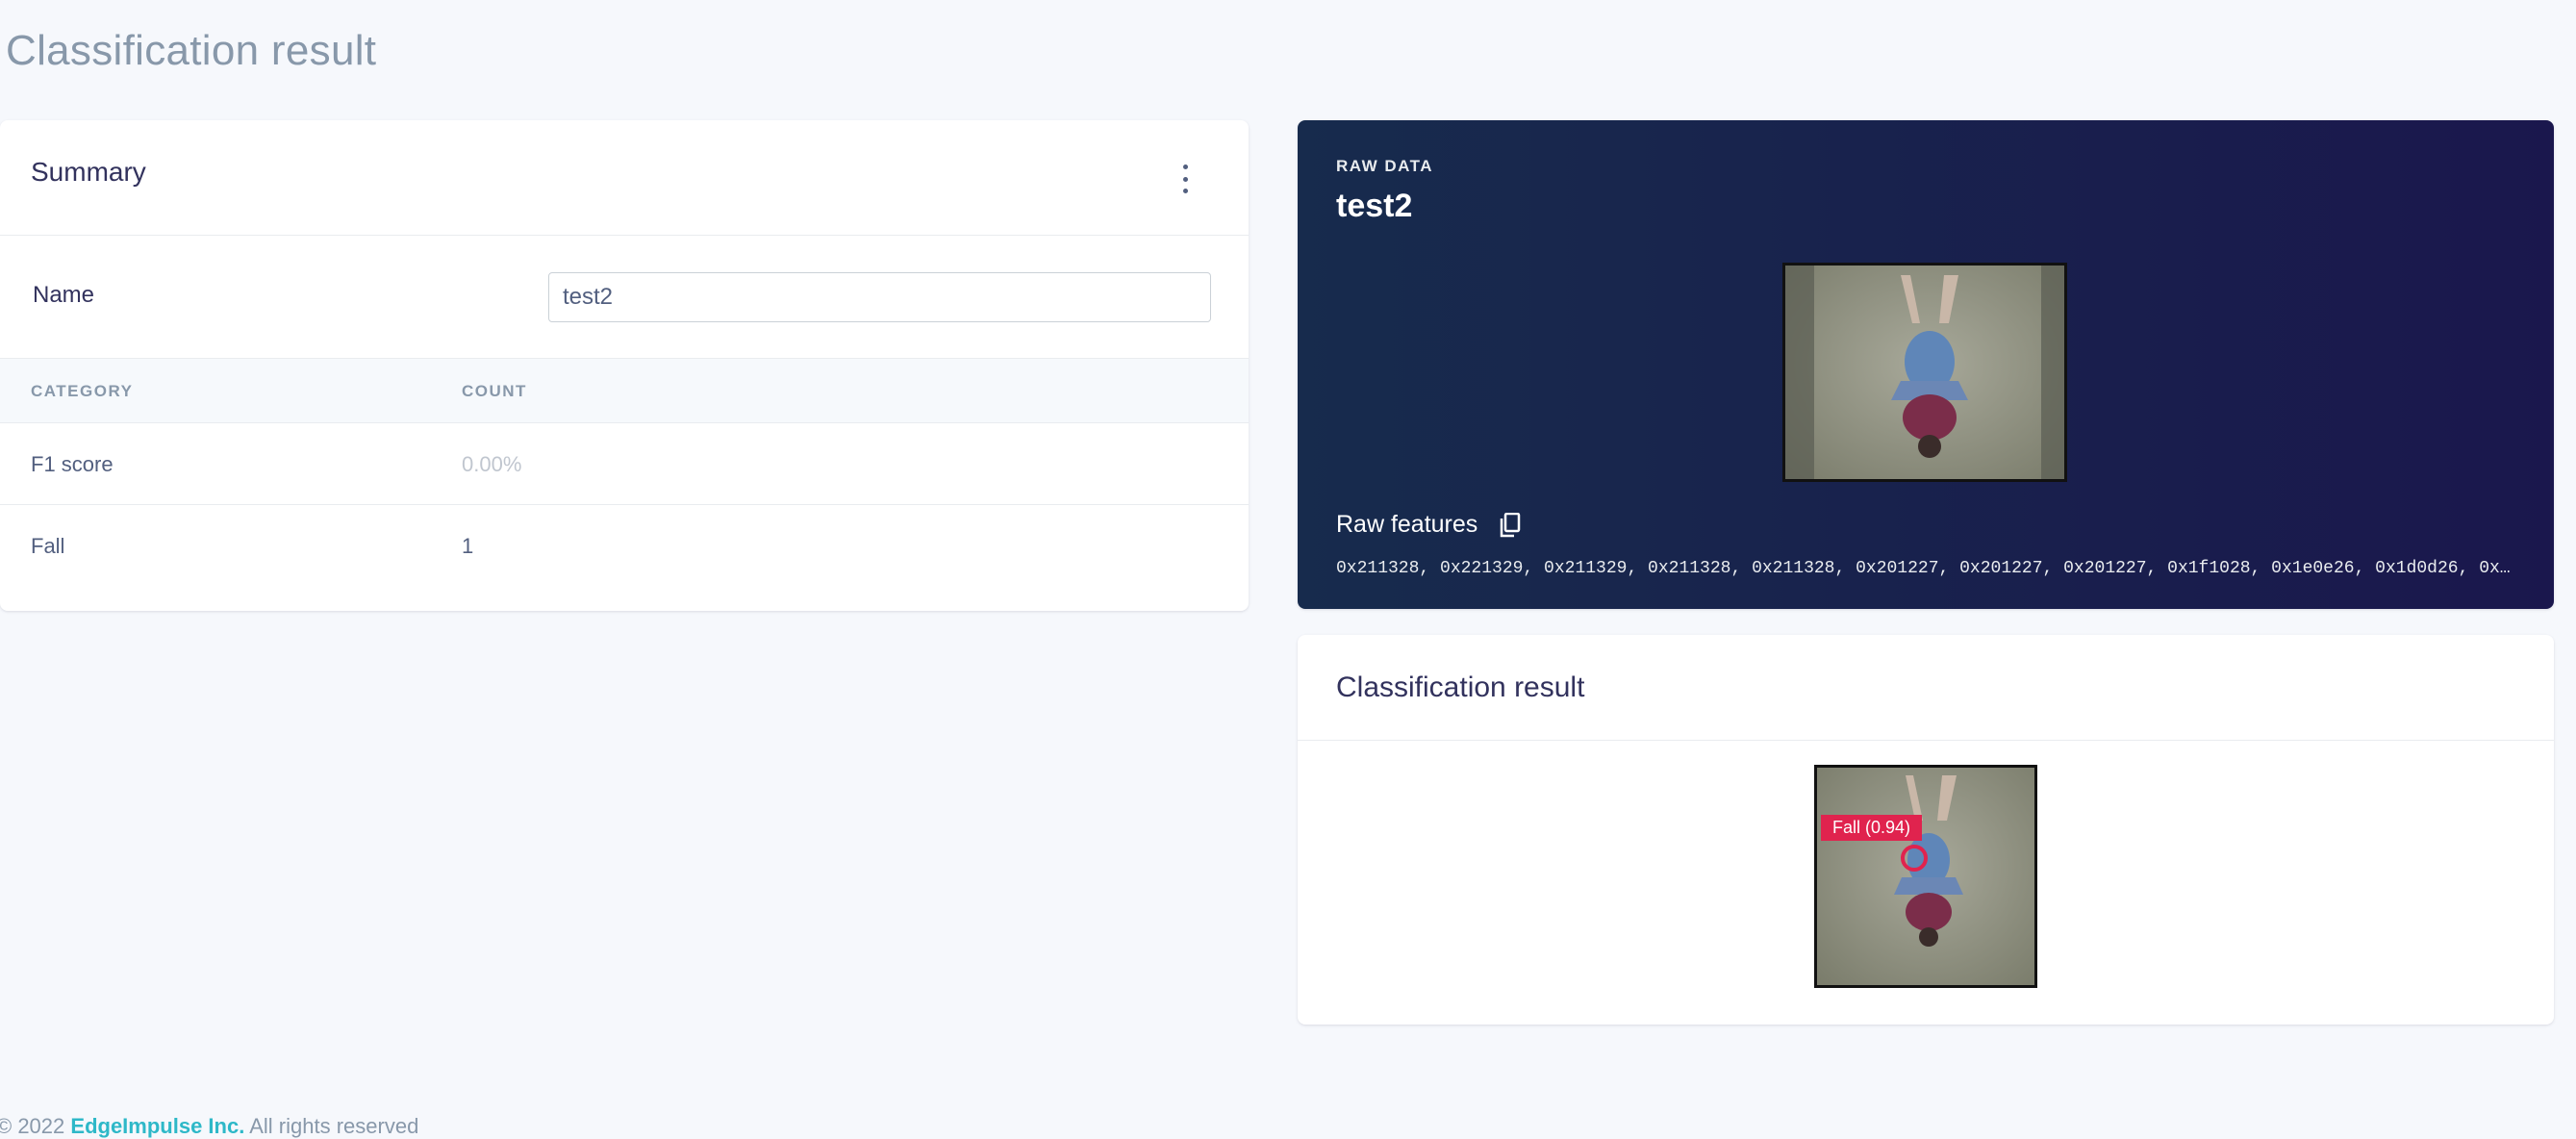 This screenshot has width=2576, height=1139. What do you see at coordinates (48, 546) in the screenshot?
I see `row-category: Fall` at bounding box center [48, 546].